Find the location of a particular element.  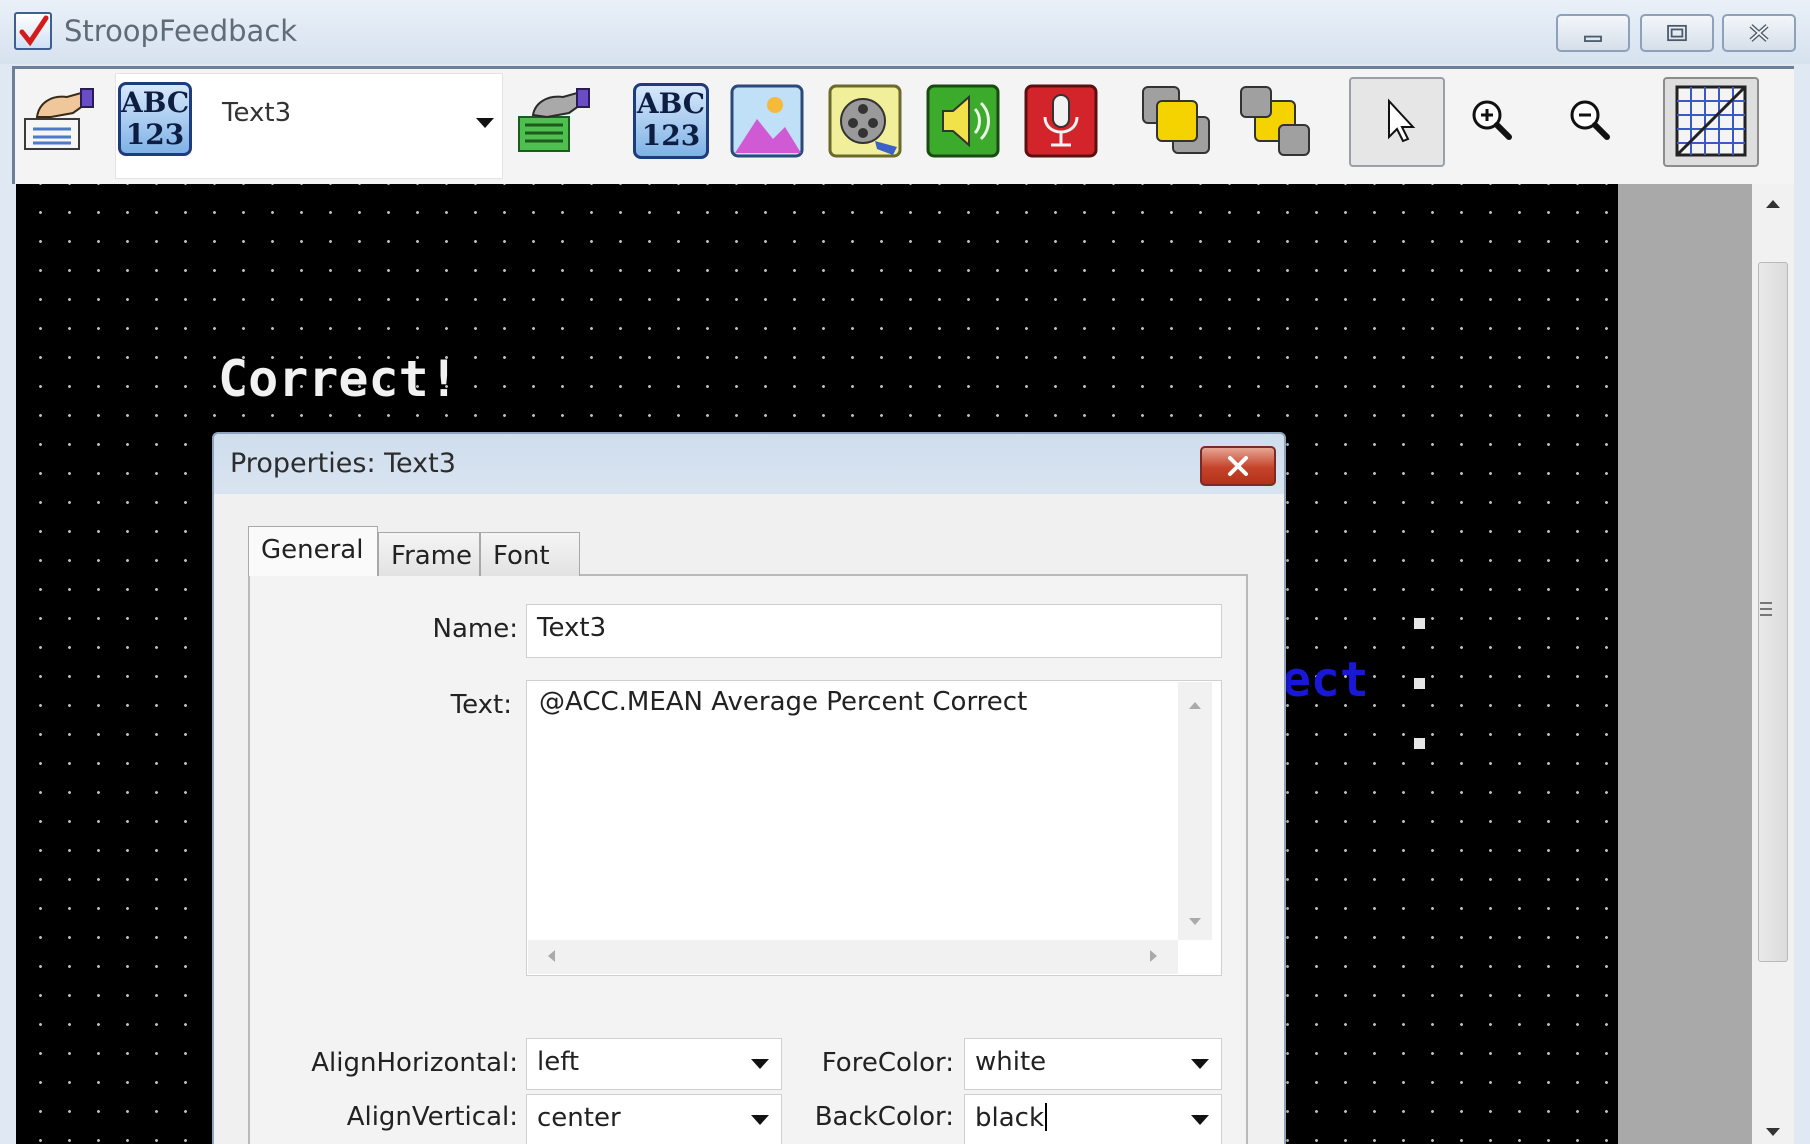

zoom-out-icon is located at coordinates (1591, 121).